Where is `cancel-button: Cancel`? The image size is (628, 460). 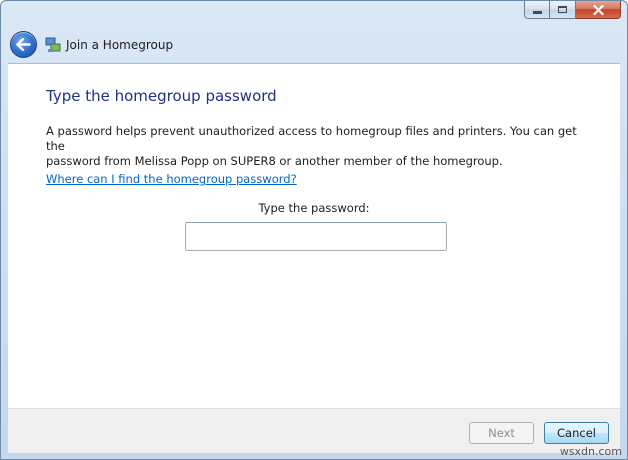 cancel-button: Cancel is located at coordinates (576, 433).